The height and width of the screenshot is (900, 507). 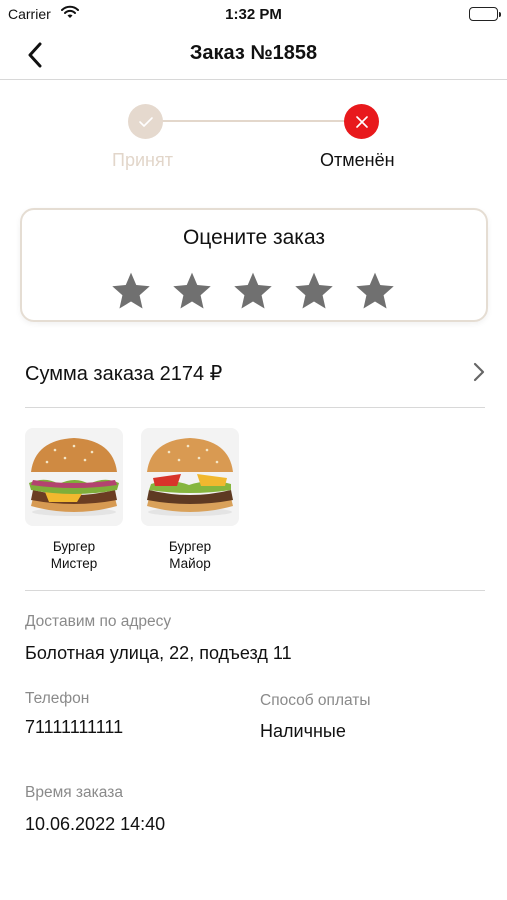 I want to click on payment-method-value: Наличные, so click(x=303, y=731).